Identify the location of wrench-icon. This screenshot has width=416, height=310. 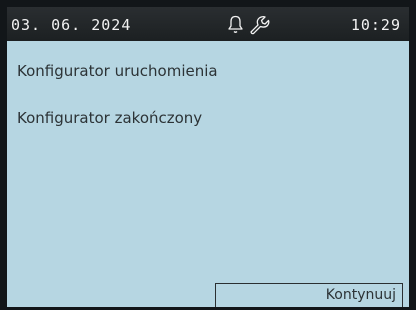
(260, 25).